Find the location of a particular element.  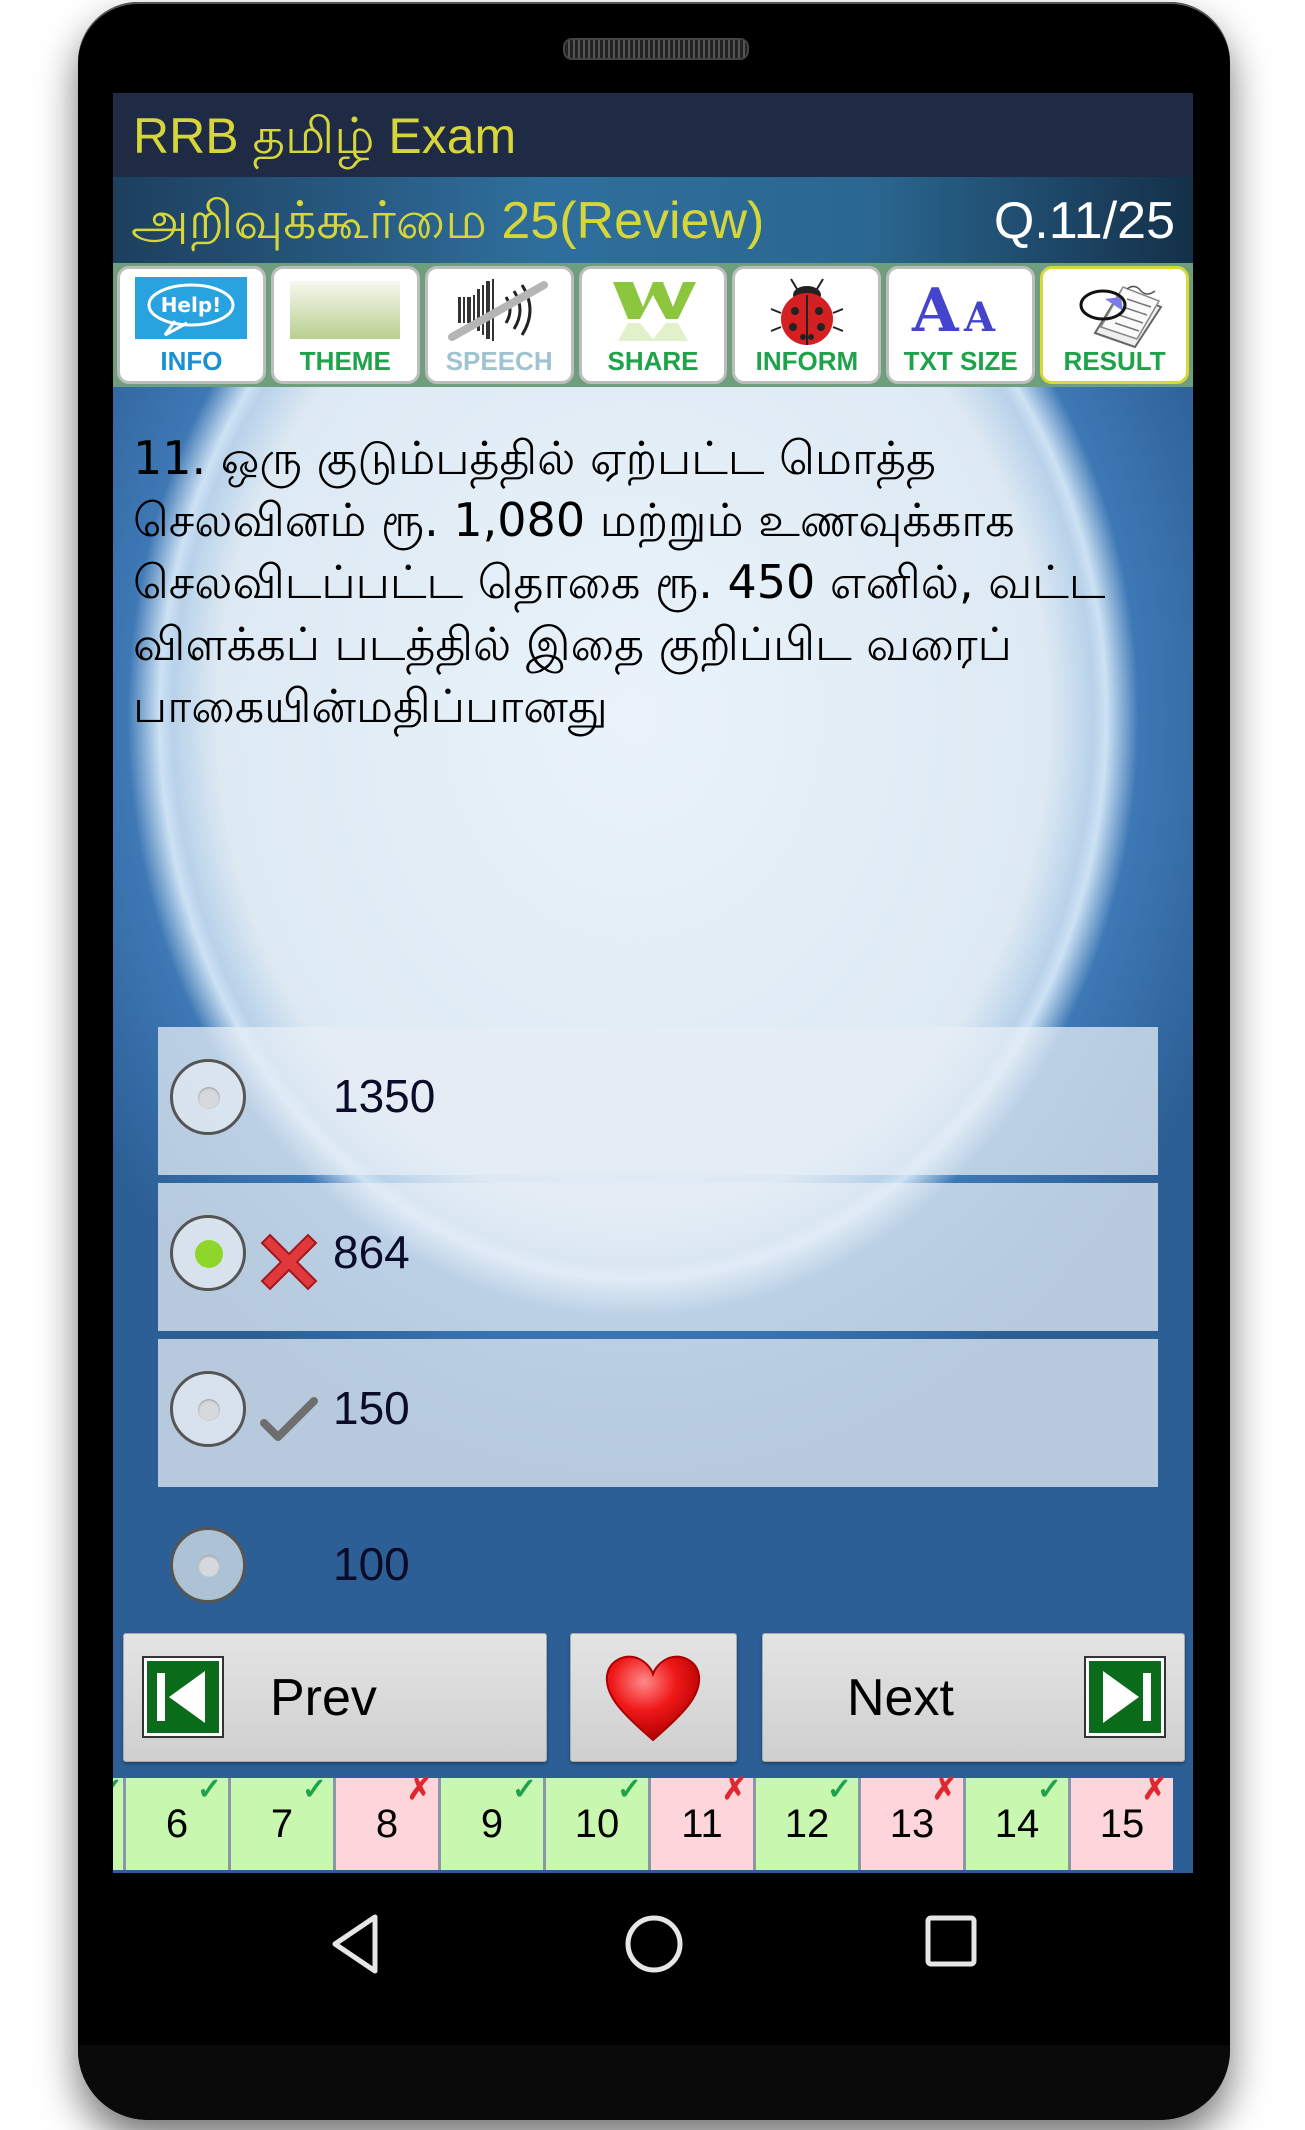

heart-icon is located at coordinates (653, 1698).